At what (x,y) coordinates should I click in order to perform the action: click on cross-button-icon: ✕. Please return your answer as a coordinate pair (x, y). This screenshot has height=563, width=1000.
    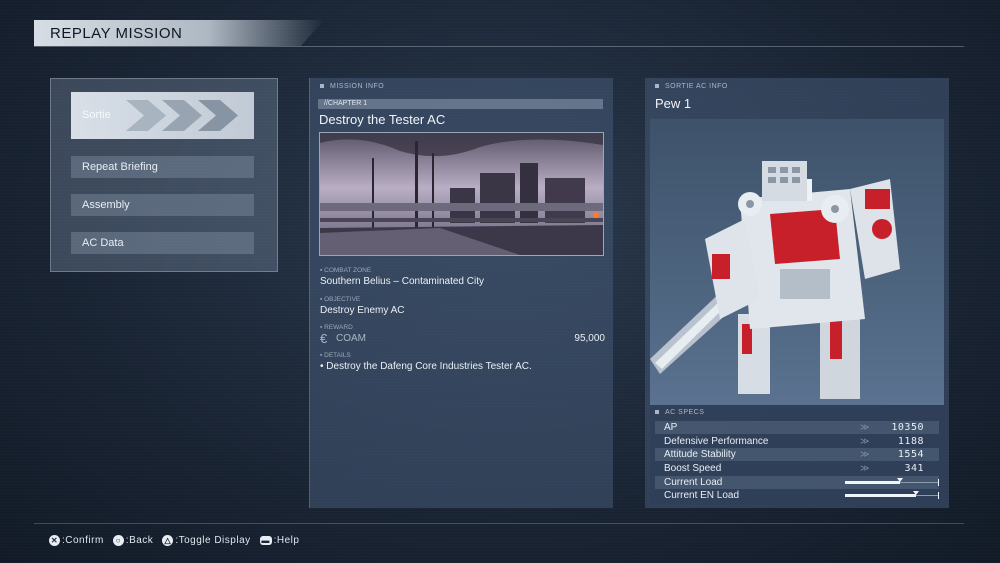
    Looking at the image, I should click on (54, 540).